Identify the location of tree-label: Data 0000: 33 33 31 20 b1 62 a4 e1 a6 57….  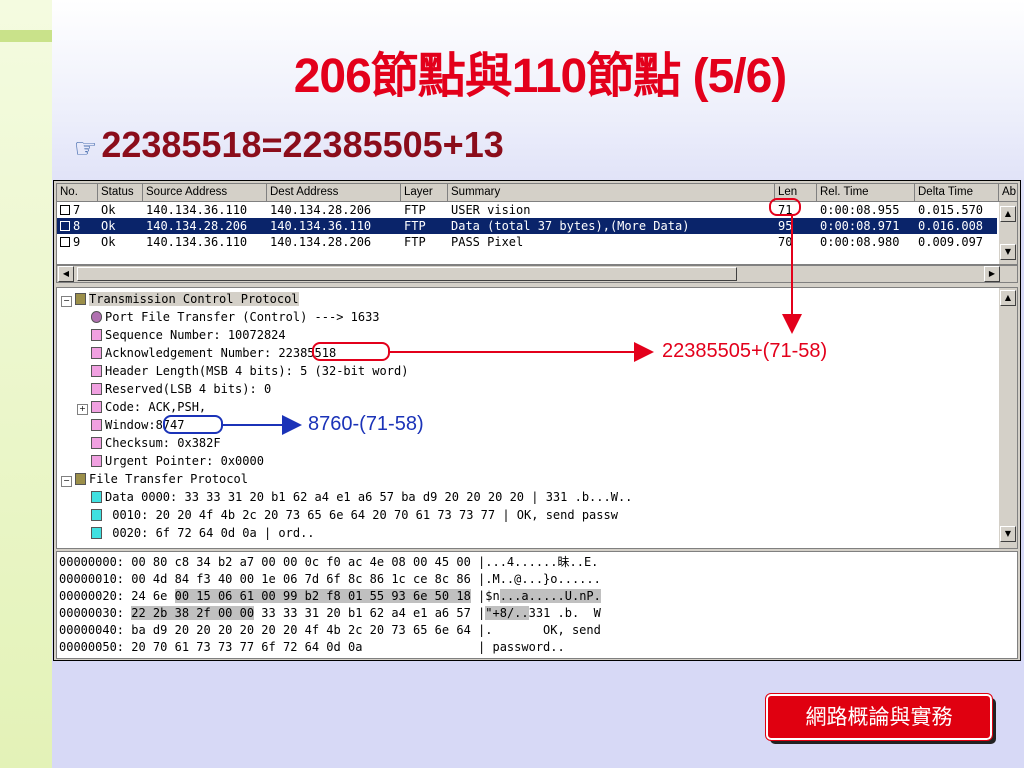
(369, 497).